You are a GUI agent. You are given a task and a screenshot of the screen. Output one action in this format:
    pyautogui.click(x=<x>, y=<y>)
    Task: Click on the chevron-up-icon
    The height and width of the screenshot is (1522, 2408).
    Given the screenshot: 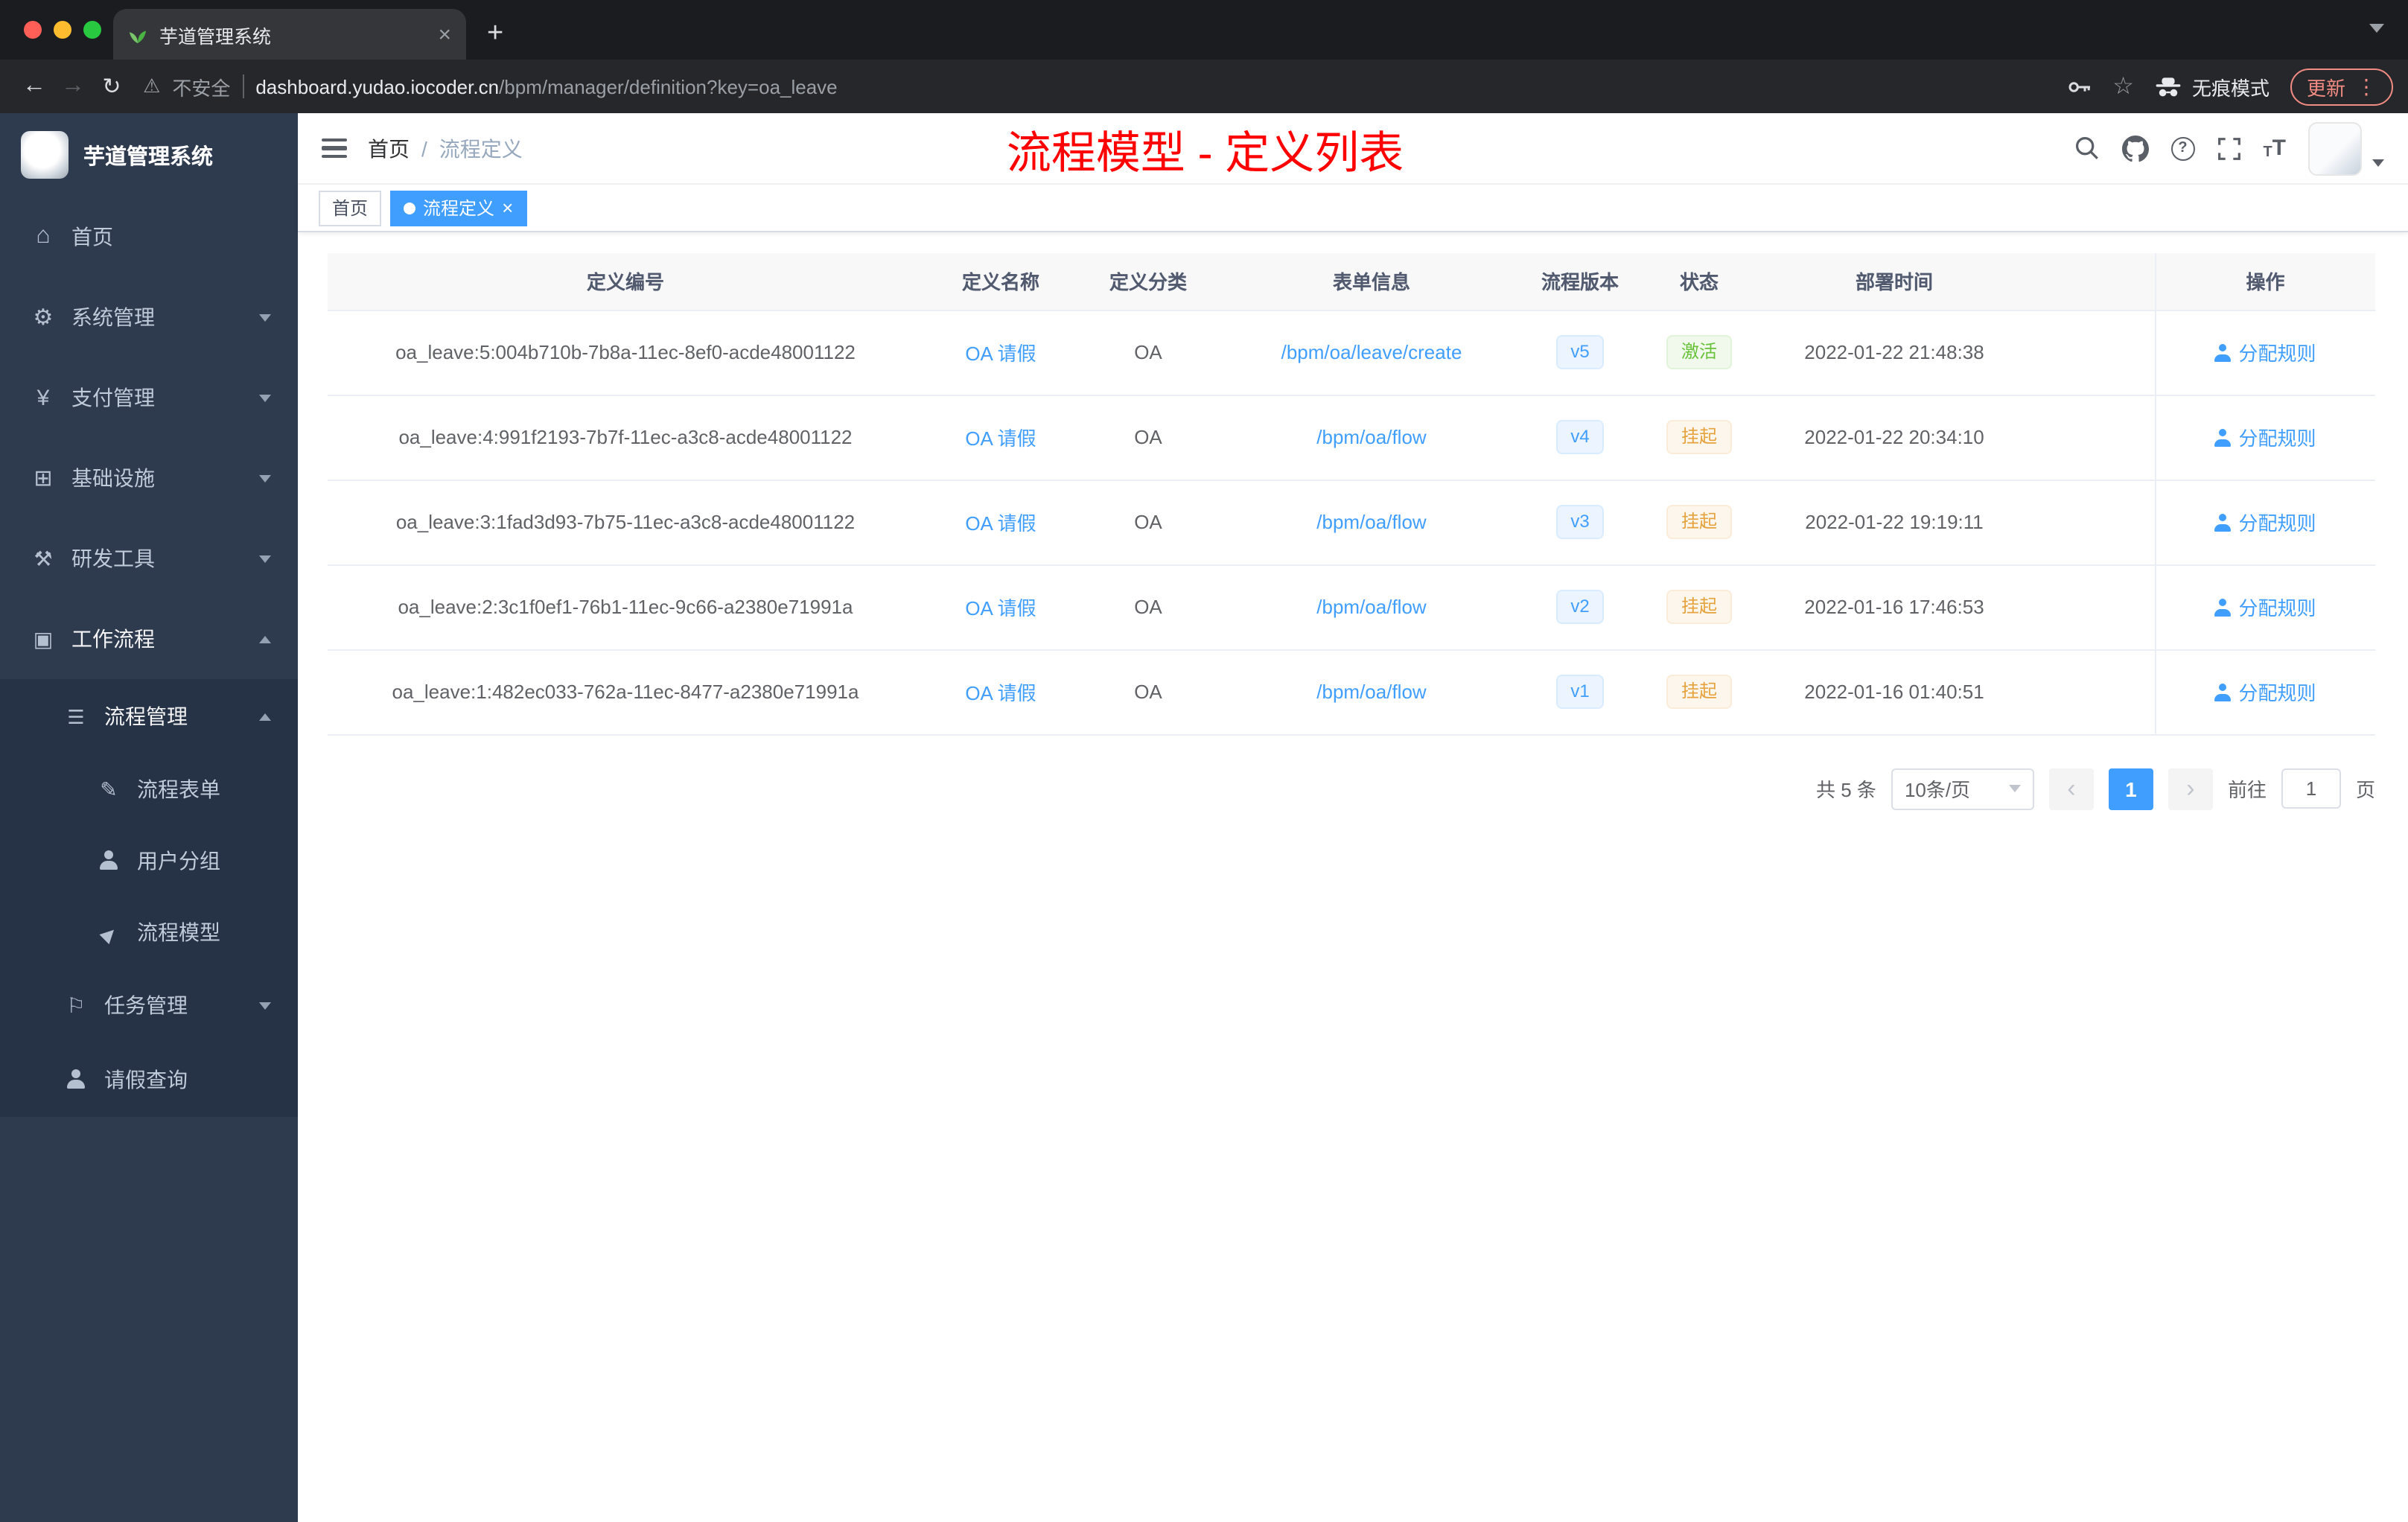 What is the action you would take?
    pyautogui.click(x=265, y=716)
    